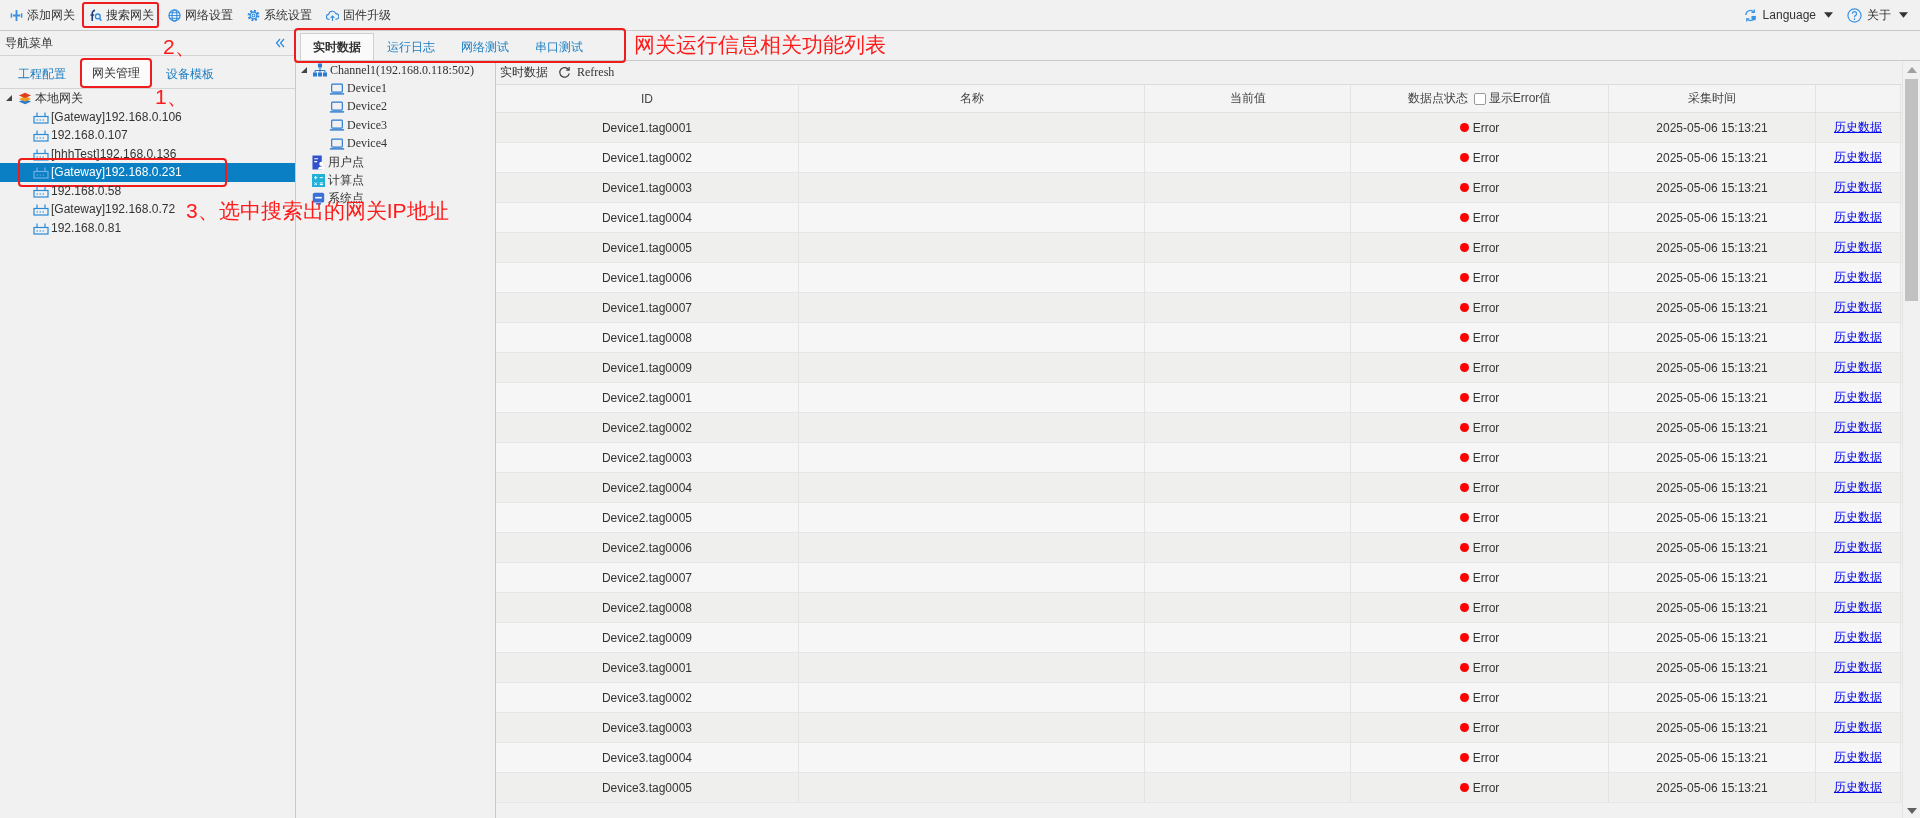 This screenshot has width=1920, height=818. I want to click on scroll-up-icon, so click(1911, 70).